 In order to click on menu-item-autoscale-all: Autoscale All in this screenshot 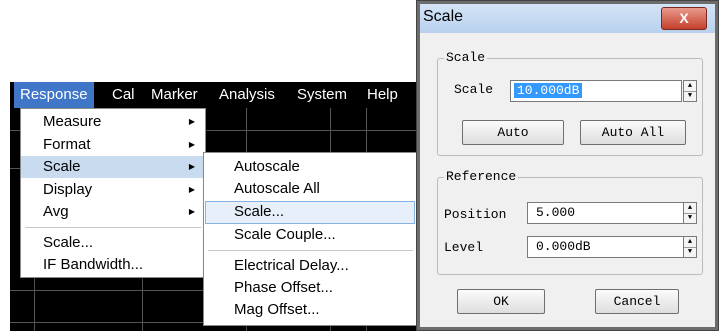, I will do `click(310, 189)`.